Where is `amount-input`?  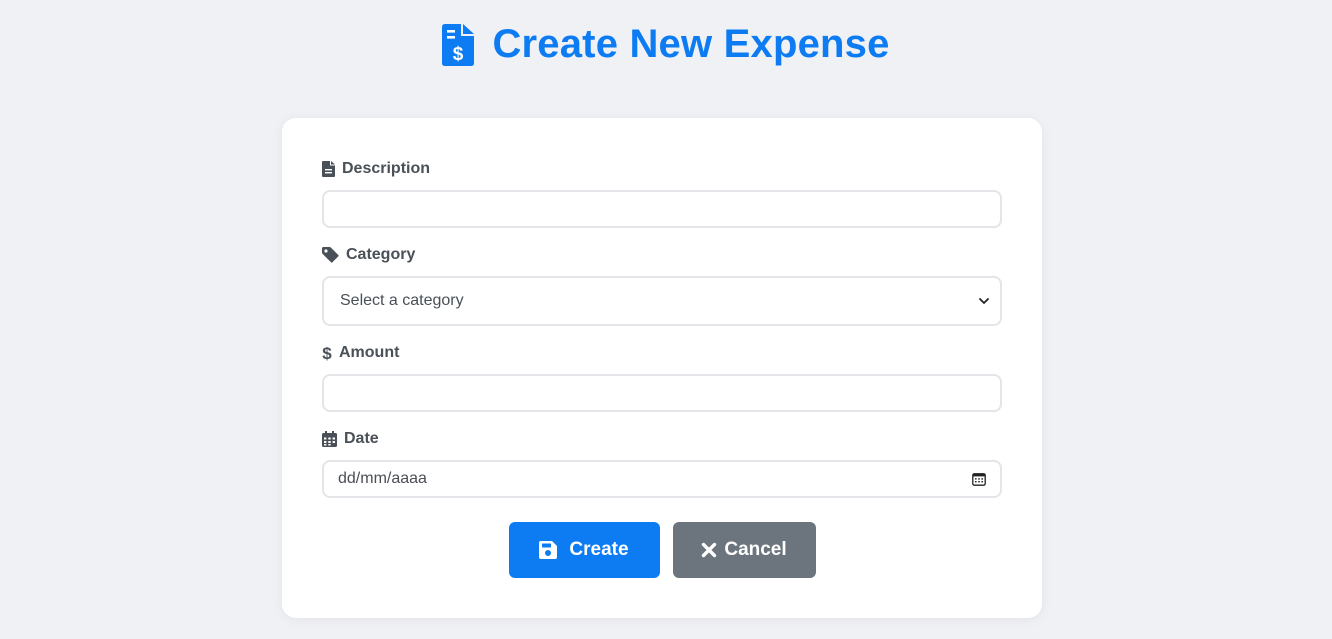 amount-input is located at coordinates (662, 393).